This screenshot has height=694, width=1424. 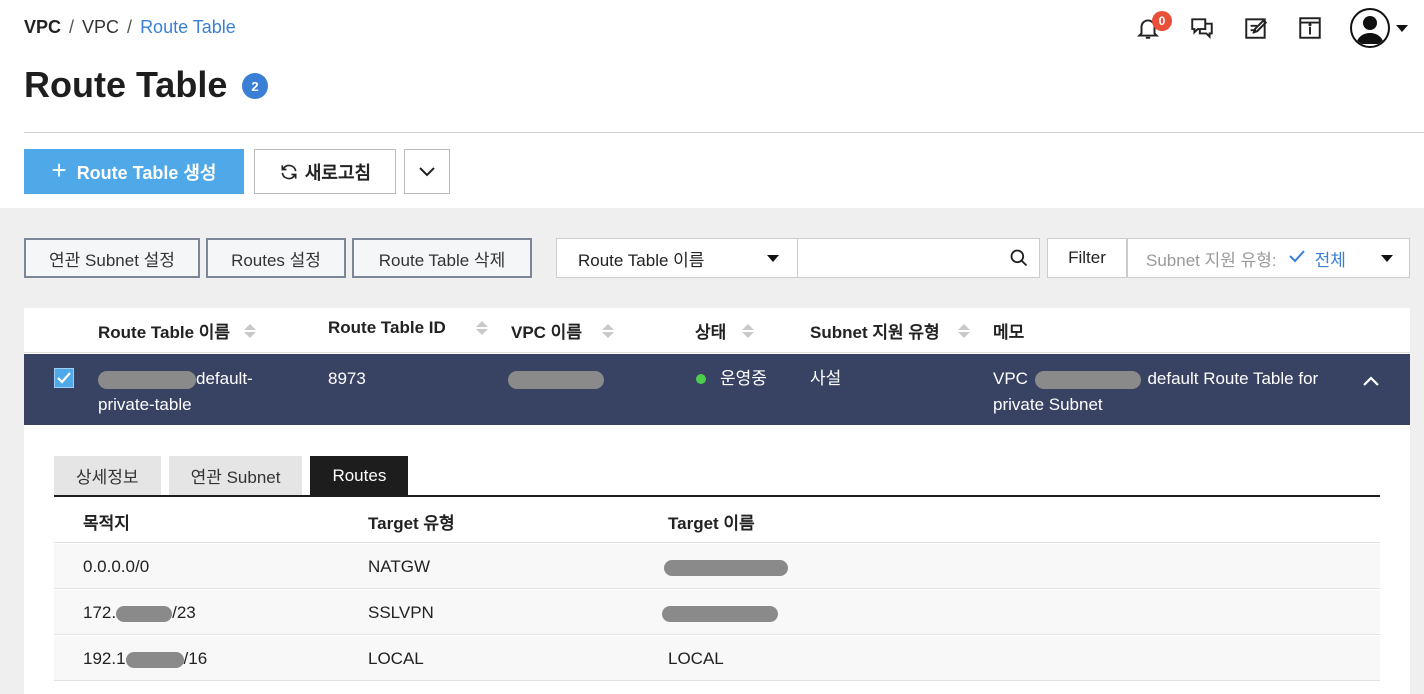 I want to click on chat-icon, so click(x=1202, y=29).